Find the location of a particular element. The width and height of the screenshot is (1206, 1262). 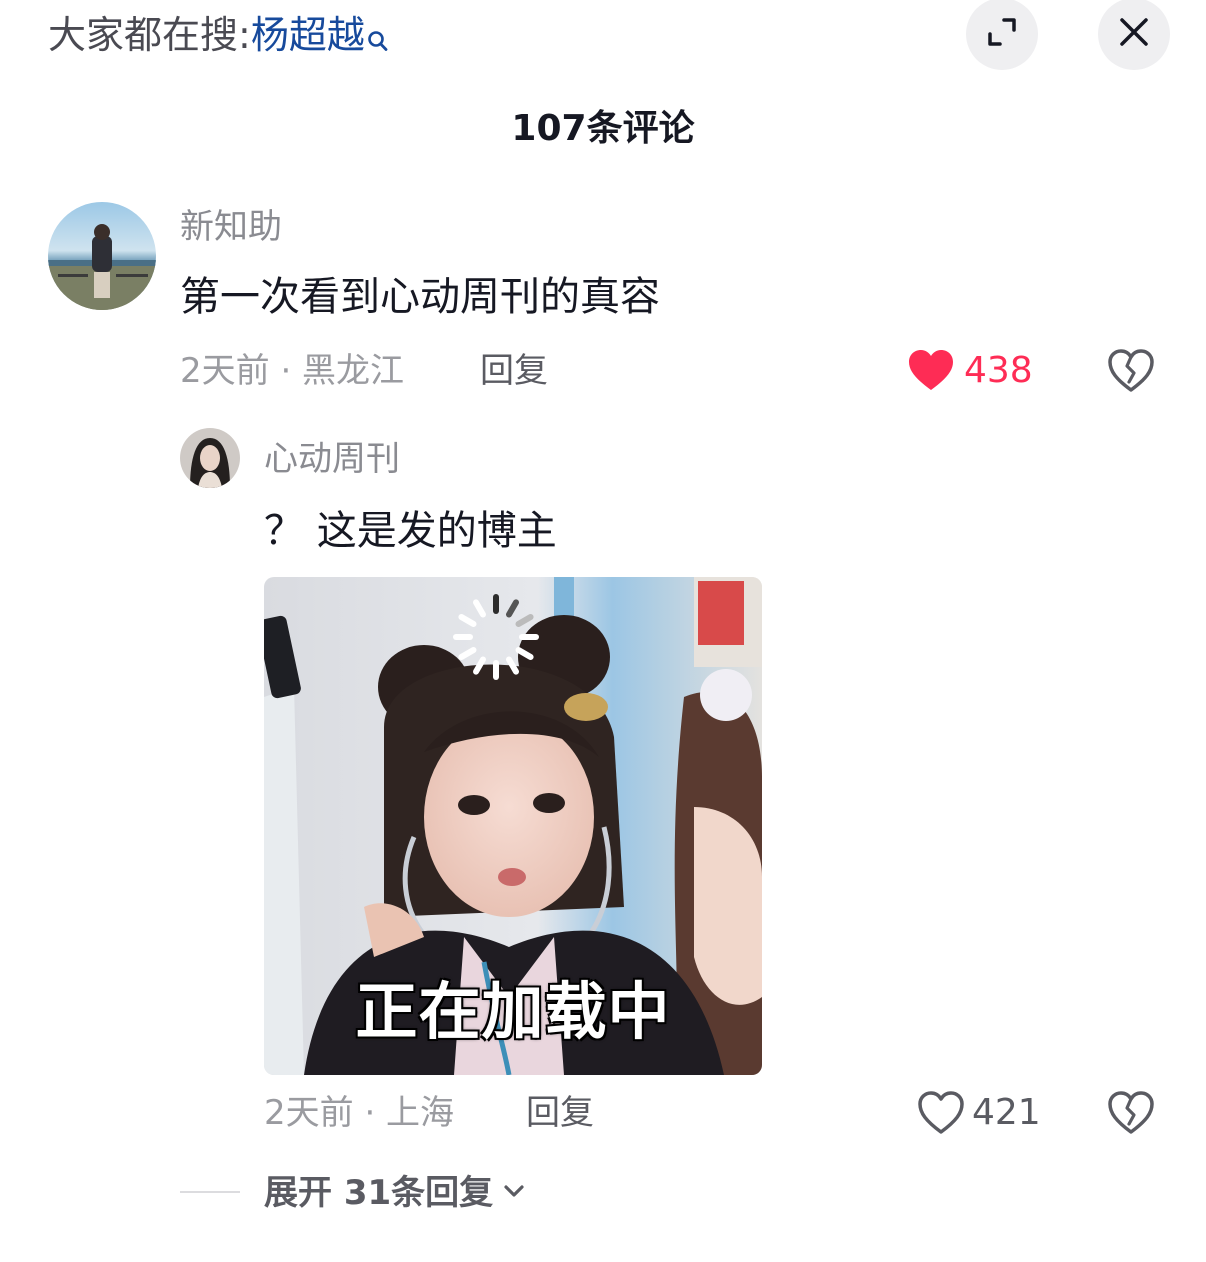

expand-replies-button: 展开 31条回复 is located at coordinates (395, 1193).